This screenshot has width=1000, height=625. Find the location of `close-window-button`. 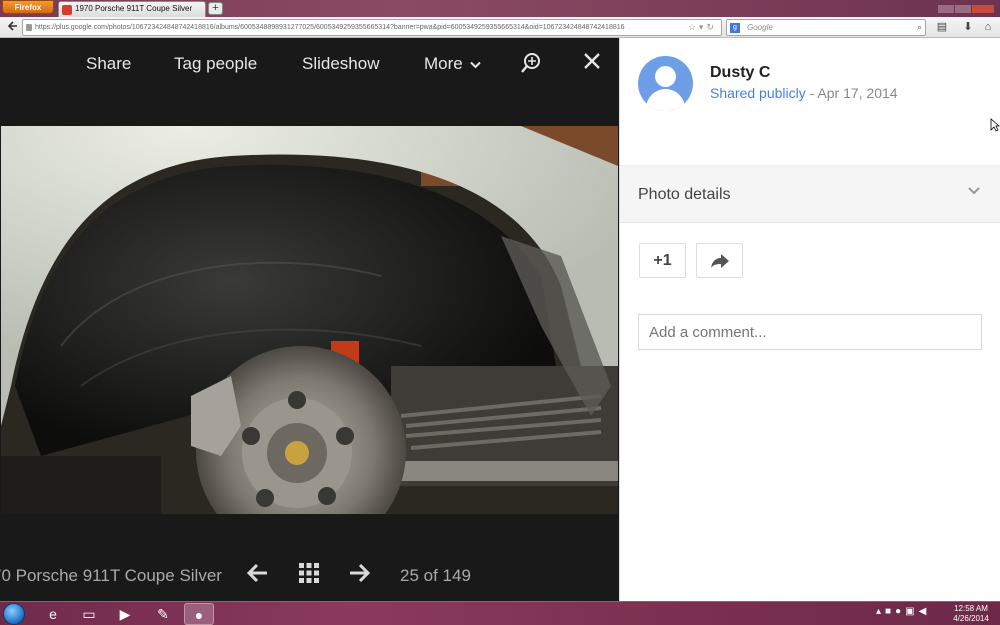

close-window-button is located at coordinates (983, 9).